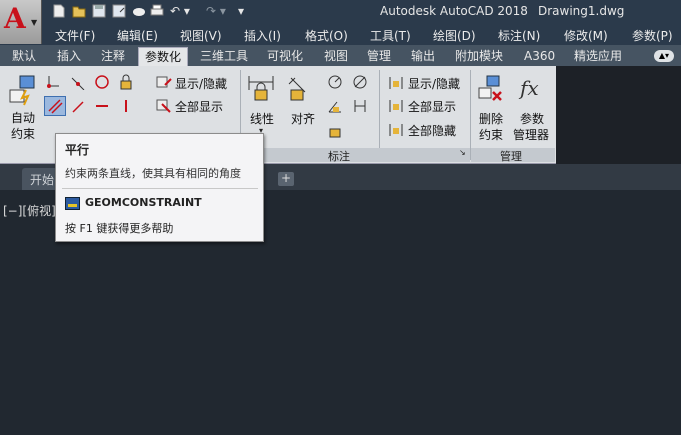 The width and height of the screenshot is (681, 435). Describe the element at coordinates (119, 11) in the screenshot. I see `save-as-icon` at that location.